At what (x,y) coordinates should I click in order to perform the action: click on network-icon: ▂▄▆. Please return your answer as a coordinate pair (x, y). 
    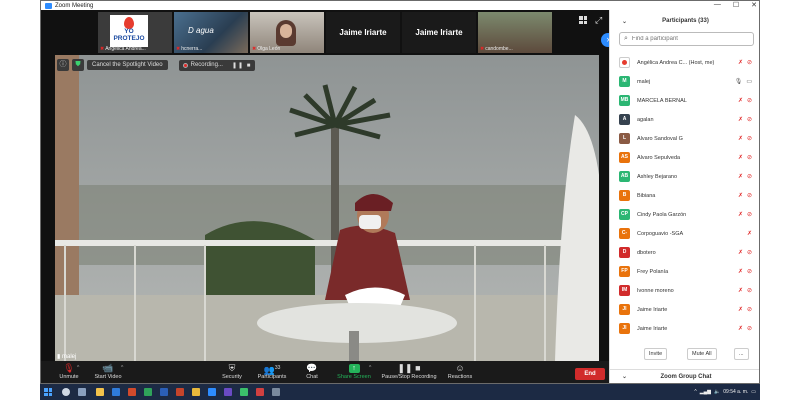
    Looking at the image, I should click on (705, 392).